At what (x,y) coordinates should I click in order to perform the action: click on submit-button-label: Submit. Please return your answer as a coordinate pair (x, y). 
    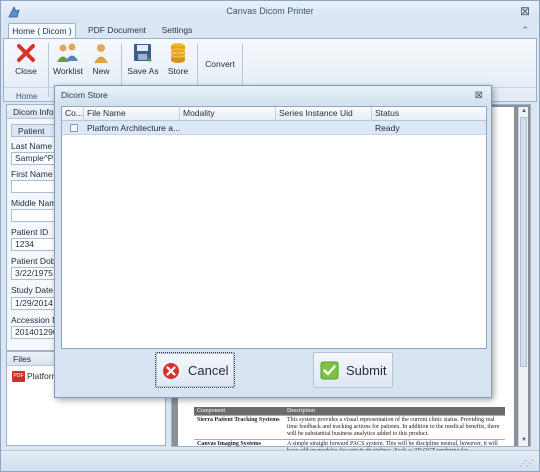
    Looking at the image, I should click on (366, 370).